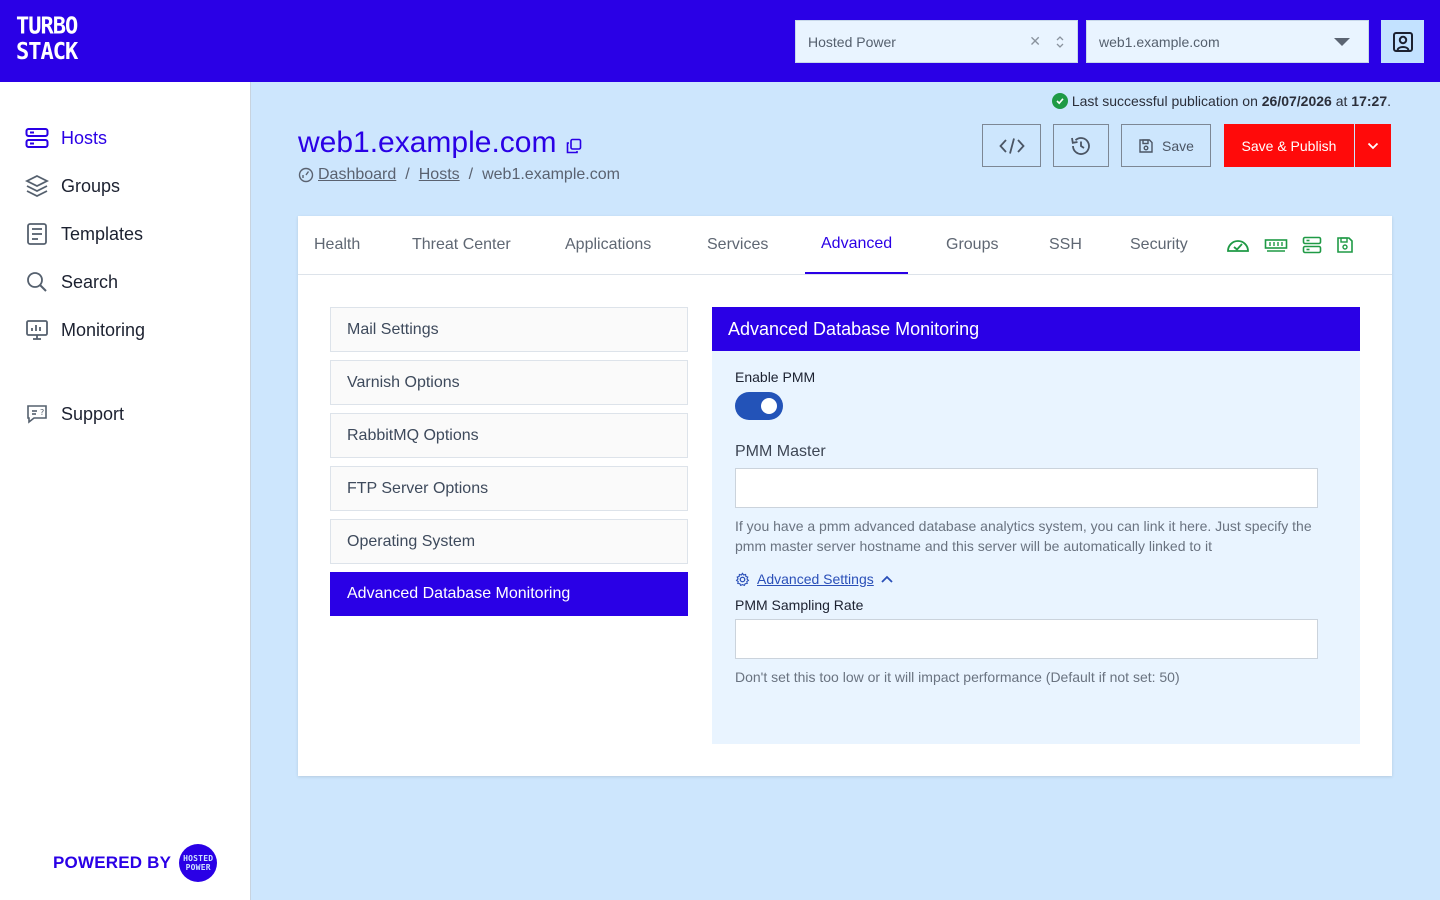  I want to click on tab-services: Services, so click(737, 245).